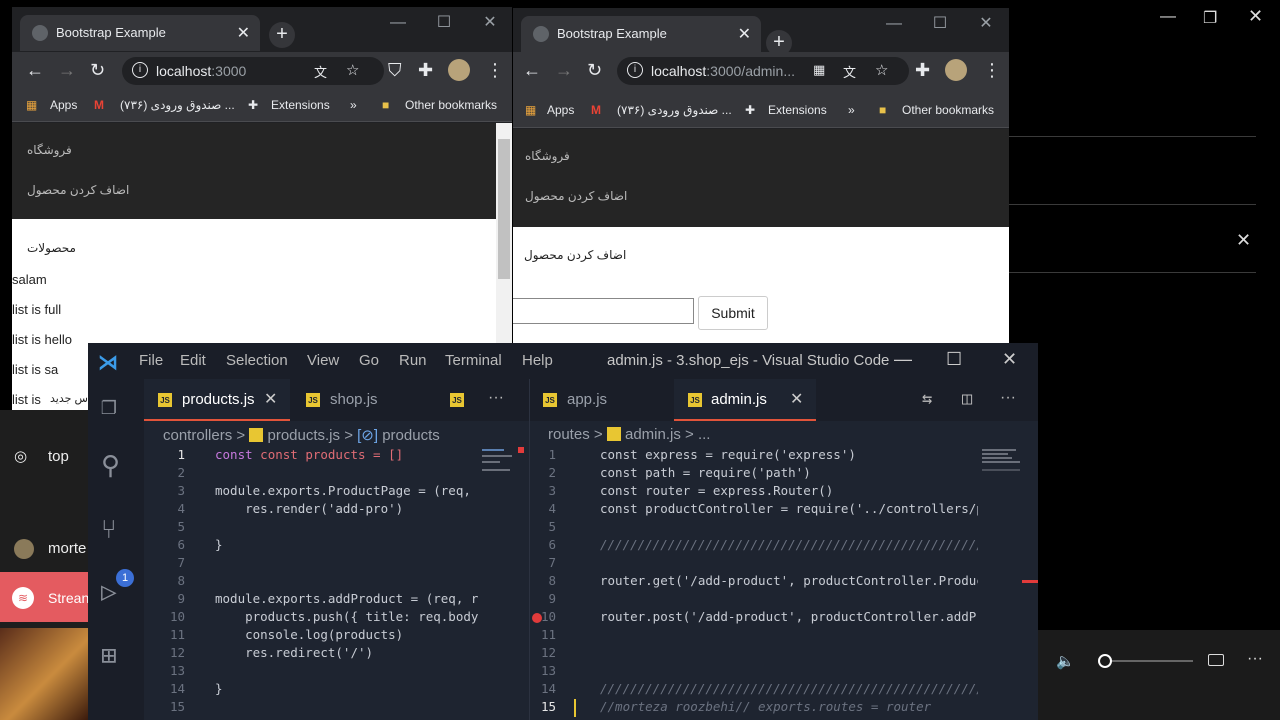 This screenshot has width=1280, height=720. What do you see at coordinates (1149, 661) in the screenshot?
I see `volume-slider` at bounding box center [1149, 661].